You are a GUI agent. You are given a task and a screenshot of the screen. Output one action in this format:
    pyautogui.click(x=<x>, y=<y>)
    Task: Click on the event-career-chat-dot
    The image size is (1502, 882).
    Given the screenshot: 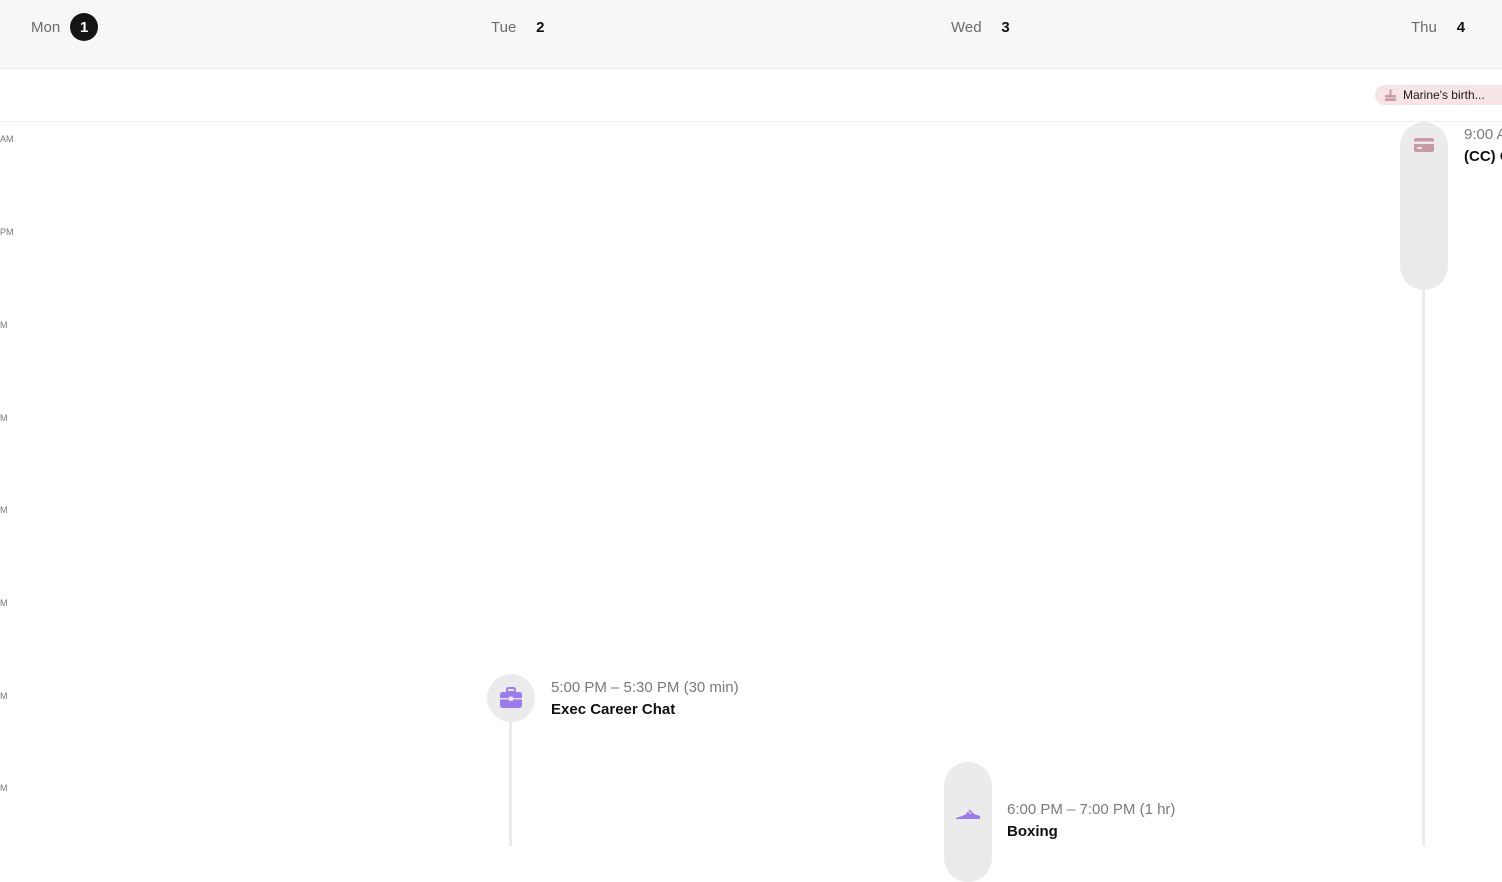 What is the action you would take?
    pyautogui.click(x=511, y=698)
    